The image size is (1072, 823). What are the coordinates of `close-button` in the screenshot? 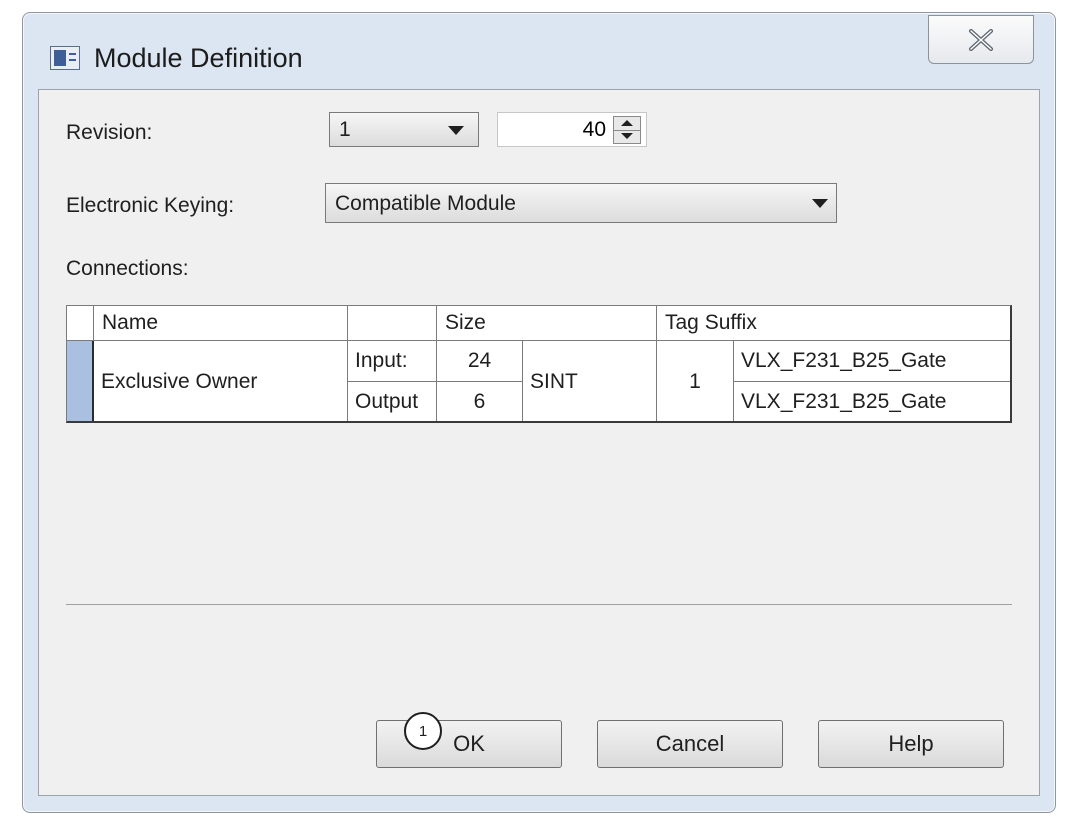 It's located at (981, 39).